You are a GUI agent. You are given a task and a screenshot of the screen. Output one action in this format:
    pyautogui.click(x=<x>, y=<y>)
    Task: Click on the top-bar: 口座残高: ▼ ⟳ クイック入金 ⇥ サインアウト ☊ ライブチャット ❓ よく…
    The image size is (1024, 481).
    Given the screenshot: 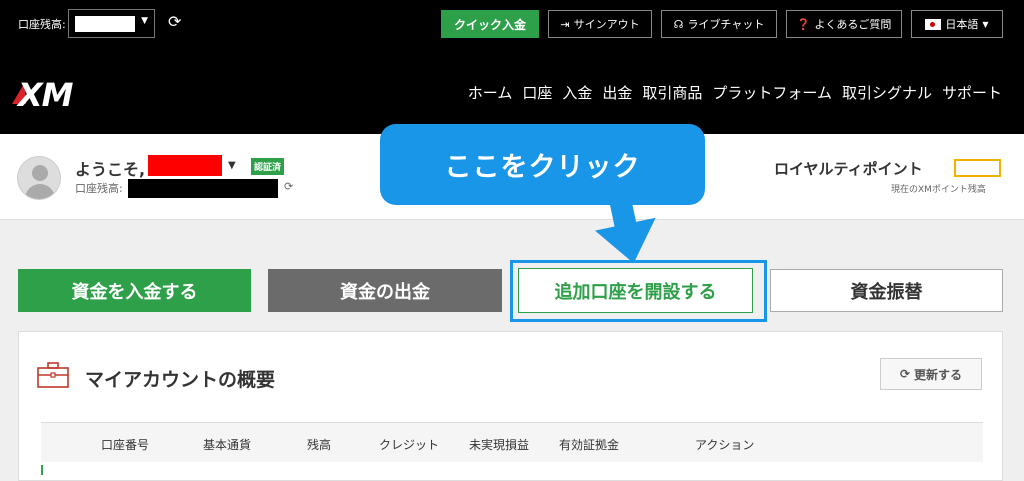 What is the action you would take?
    pyautogui.click(x=512, y=25)
    